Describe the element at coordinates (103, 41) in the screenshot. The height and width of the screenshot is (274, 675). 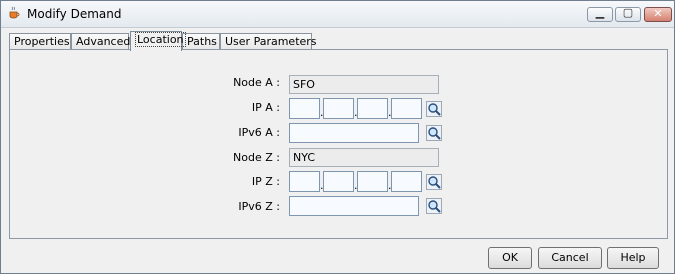
I see `tab-label: Advanced` at that location.